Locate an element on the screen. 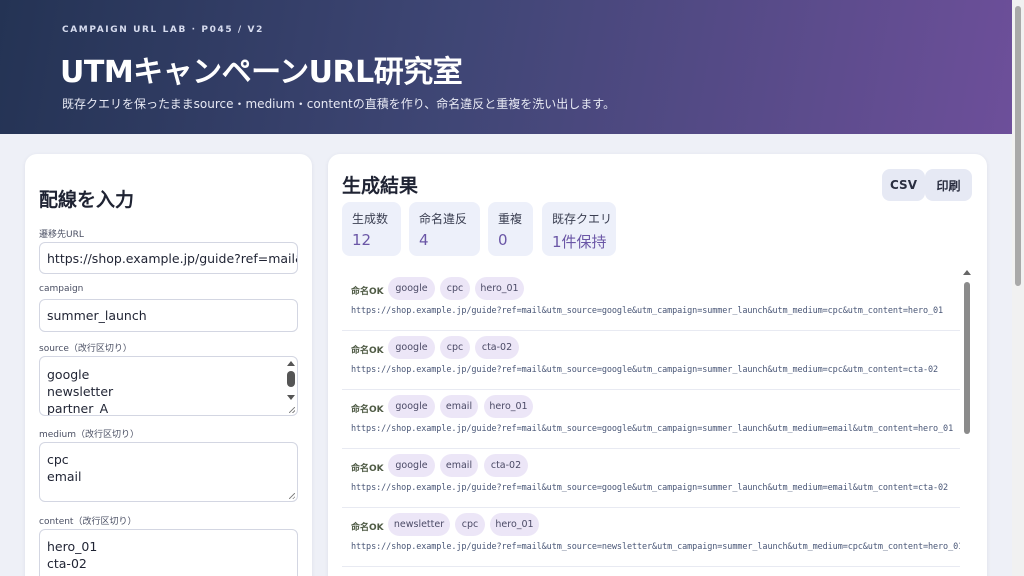 The height and width of the screenshot is (576, 1024). input-panel-title: 配線を入力 is located at coordinates (87, 200).